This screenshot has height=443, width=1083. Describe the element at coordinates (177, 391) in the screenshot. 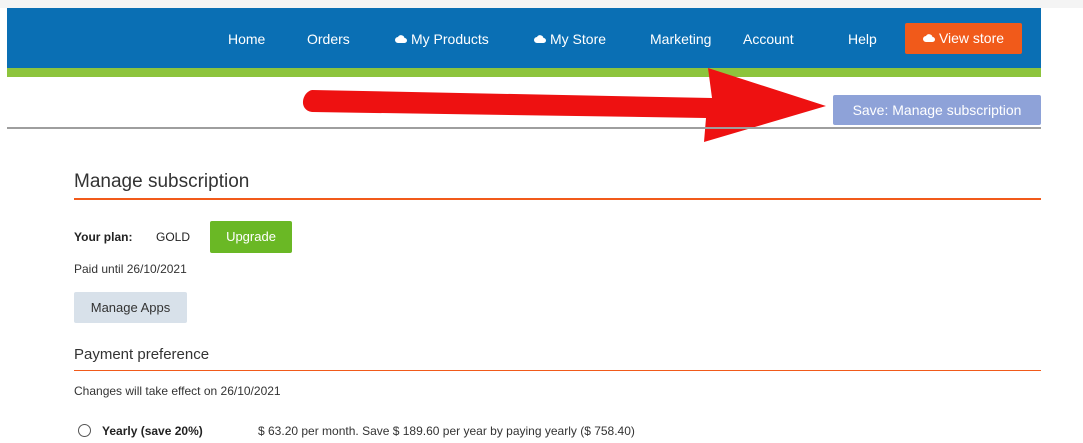

I see `changes-note: Changes will take effect on 26/10/2021` at that location.